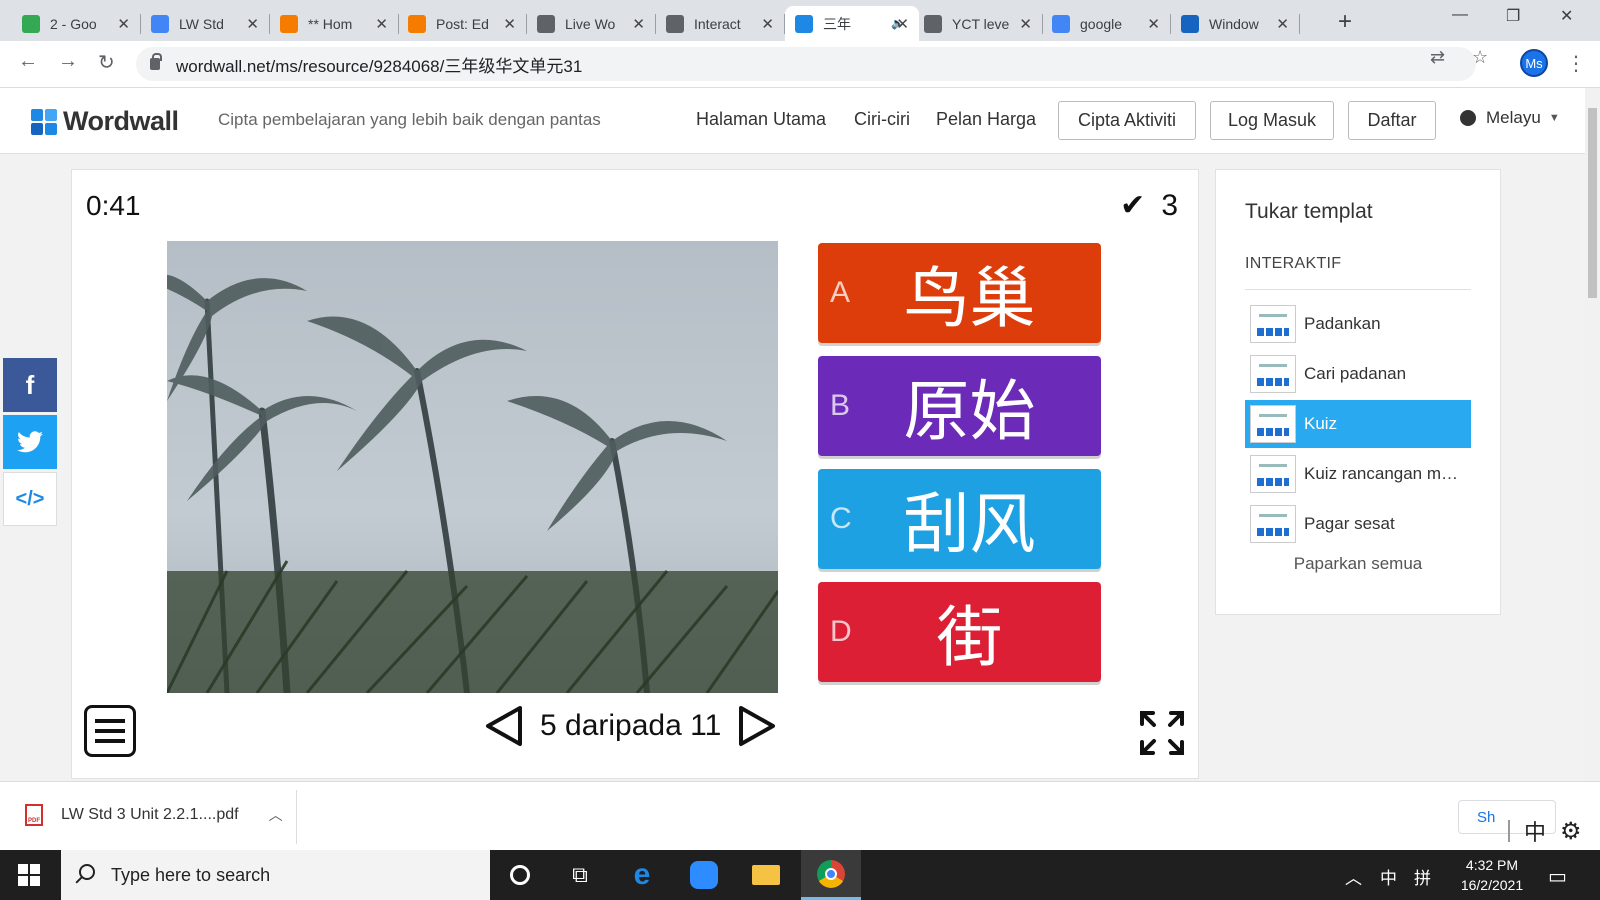  Describe the element at coordinates (504, 726) in the screenshot. I see `previous-arrow-icon` at that location.